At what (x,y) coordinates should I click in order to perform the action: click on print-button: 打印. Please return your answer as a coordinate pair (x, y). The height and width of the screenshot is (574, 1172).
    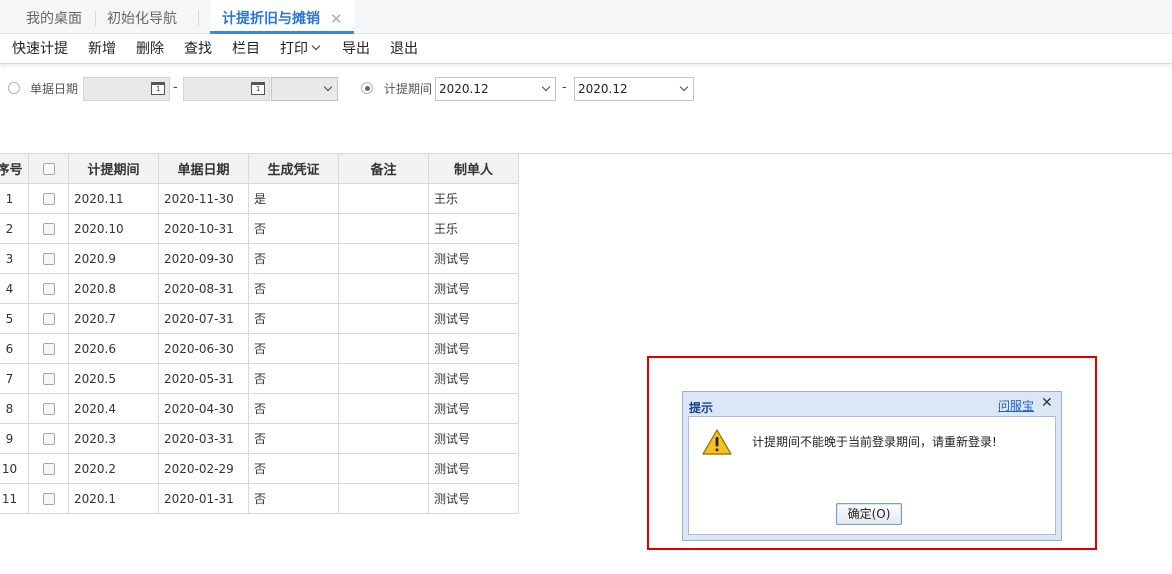
    Looking at the image, I should click on (300, 49).